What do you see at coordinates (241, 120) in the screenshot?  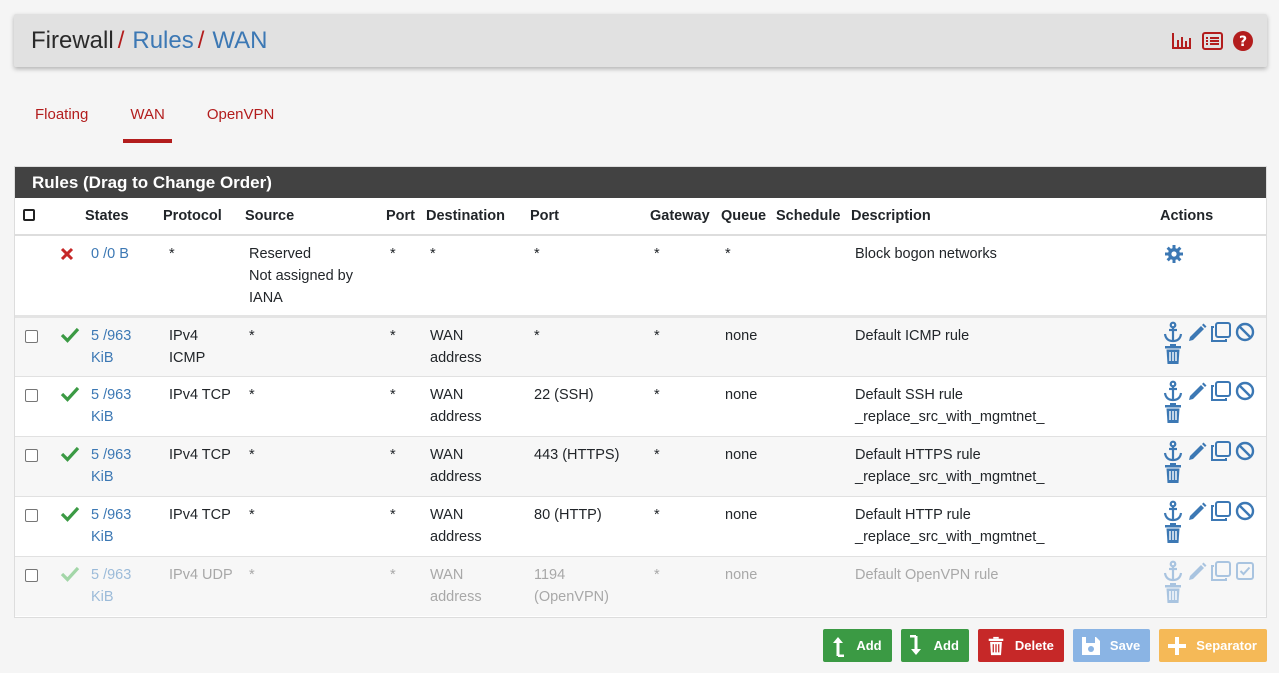 I see `tab-openvpn: OpenVPN` at bounding box center [241, 120].